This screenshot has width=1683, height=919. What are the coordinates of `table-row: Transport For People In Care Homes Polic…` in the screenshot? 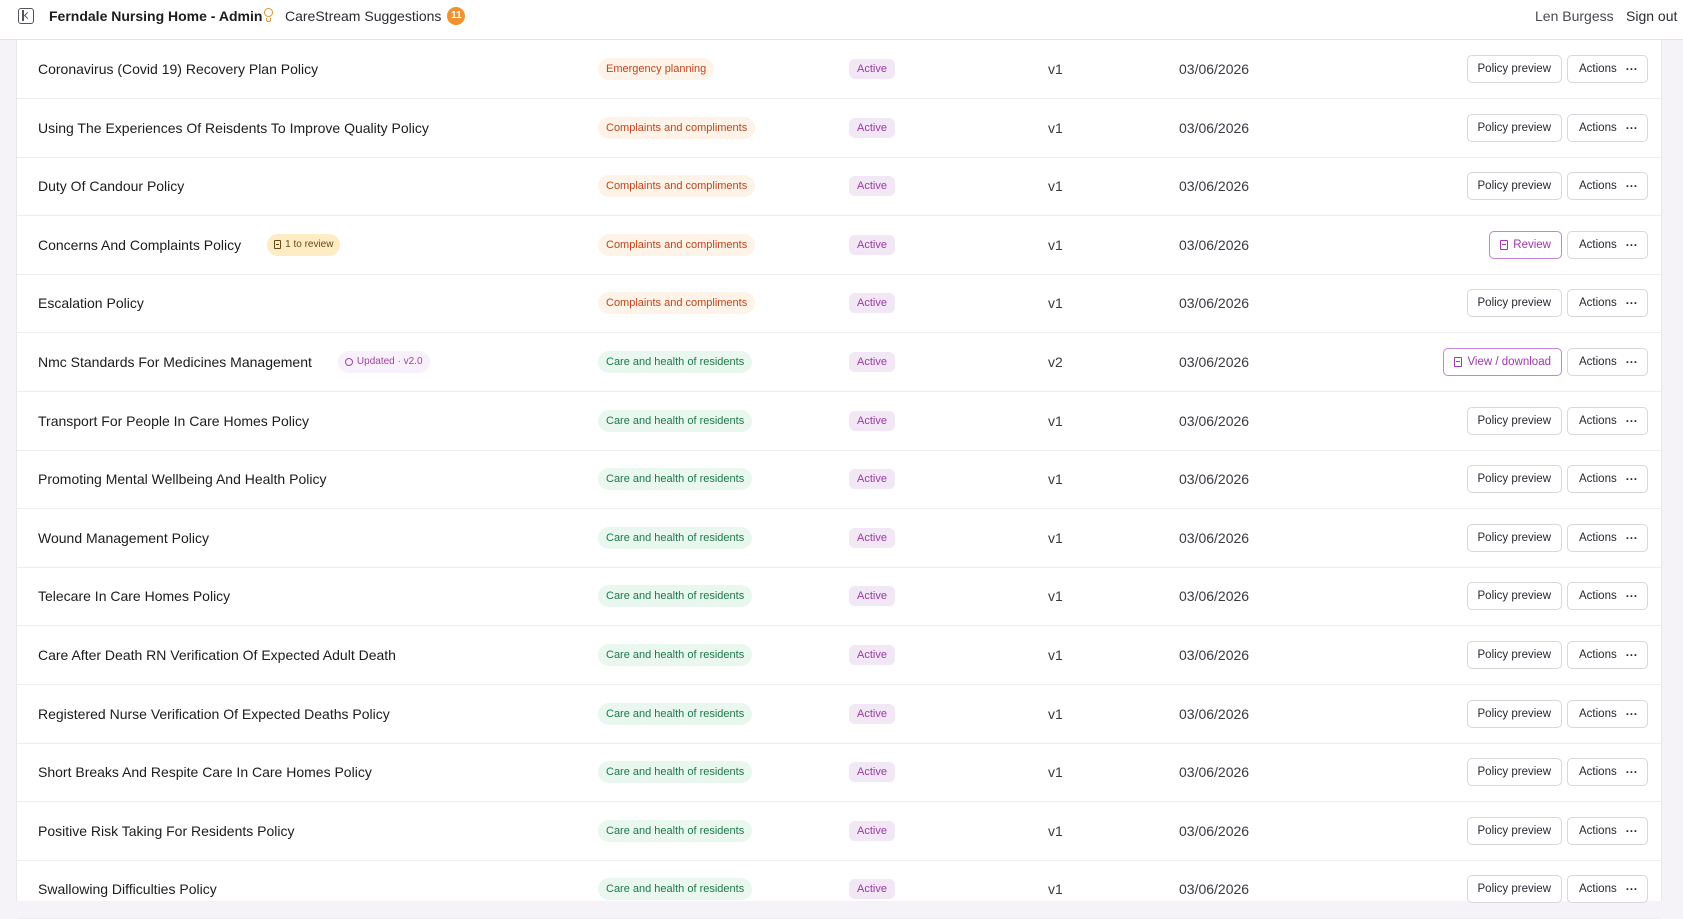 It's located at (839, 421).